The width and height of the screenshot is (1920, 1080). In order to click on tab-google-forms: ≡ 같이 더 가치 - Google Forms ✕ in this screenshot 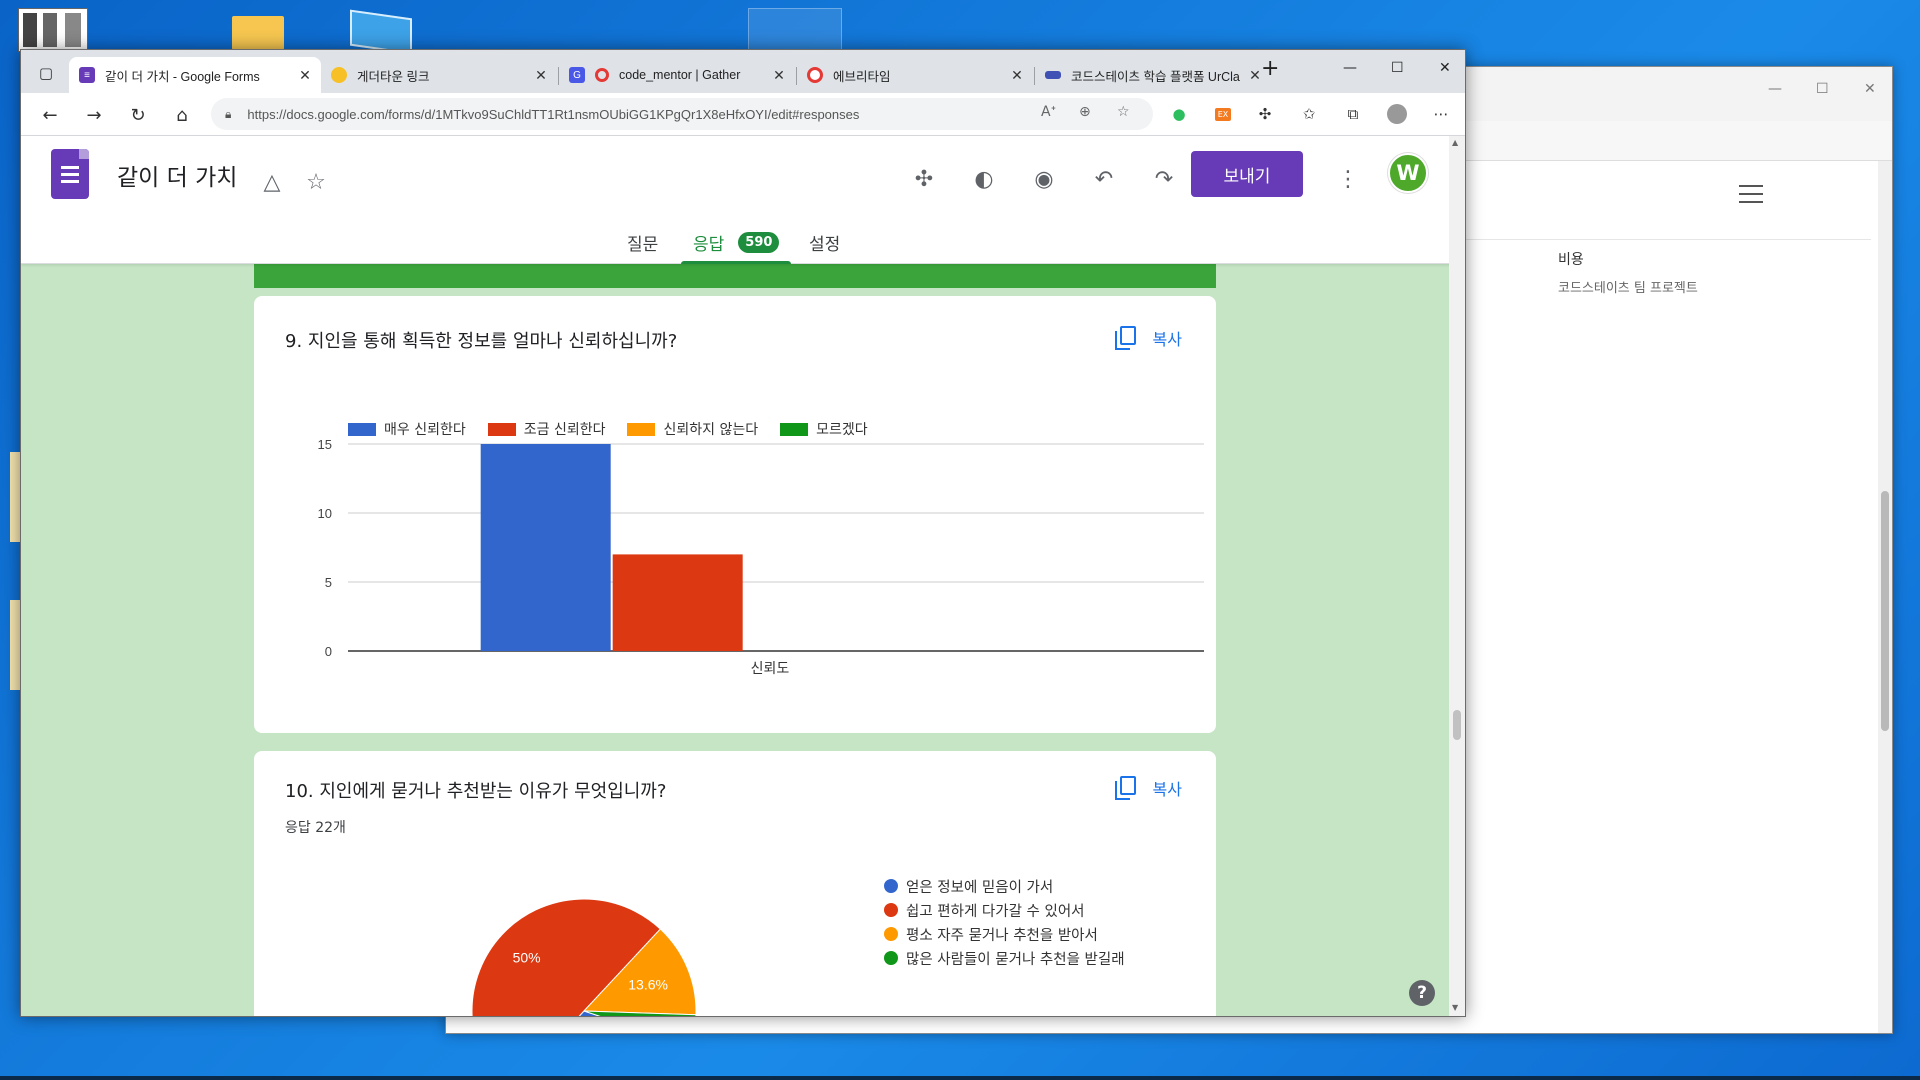, I will do `click(195, 75)`.